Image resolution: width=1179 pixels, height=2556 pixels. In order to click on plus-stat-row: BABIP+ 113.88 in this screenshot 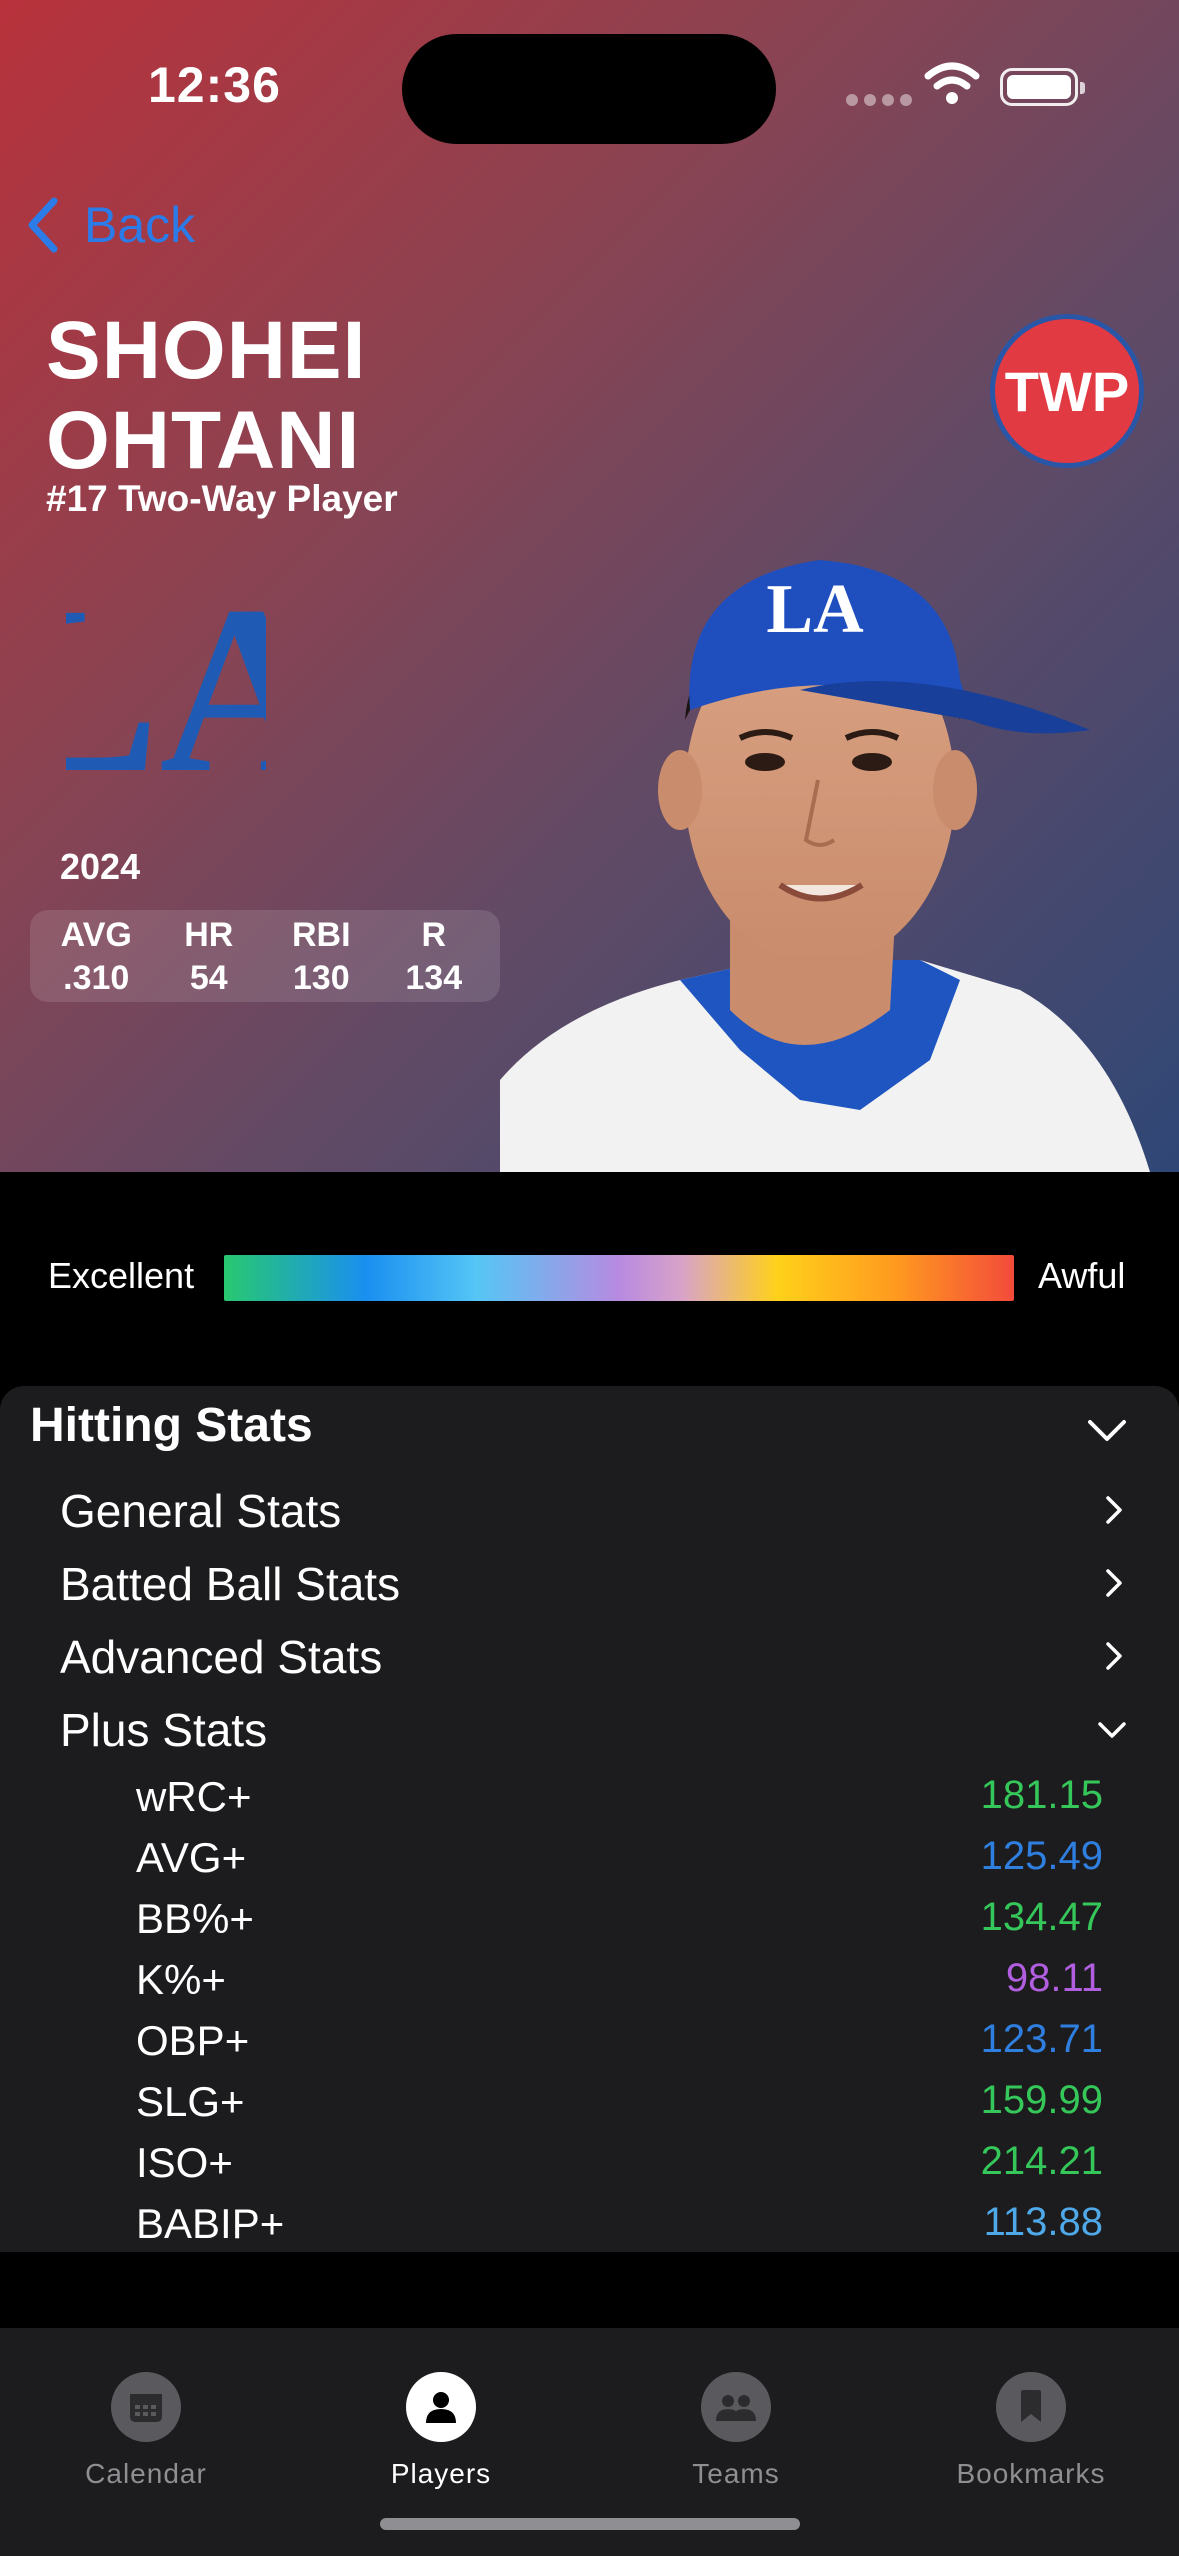, I will do `click(589, 2229)`.